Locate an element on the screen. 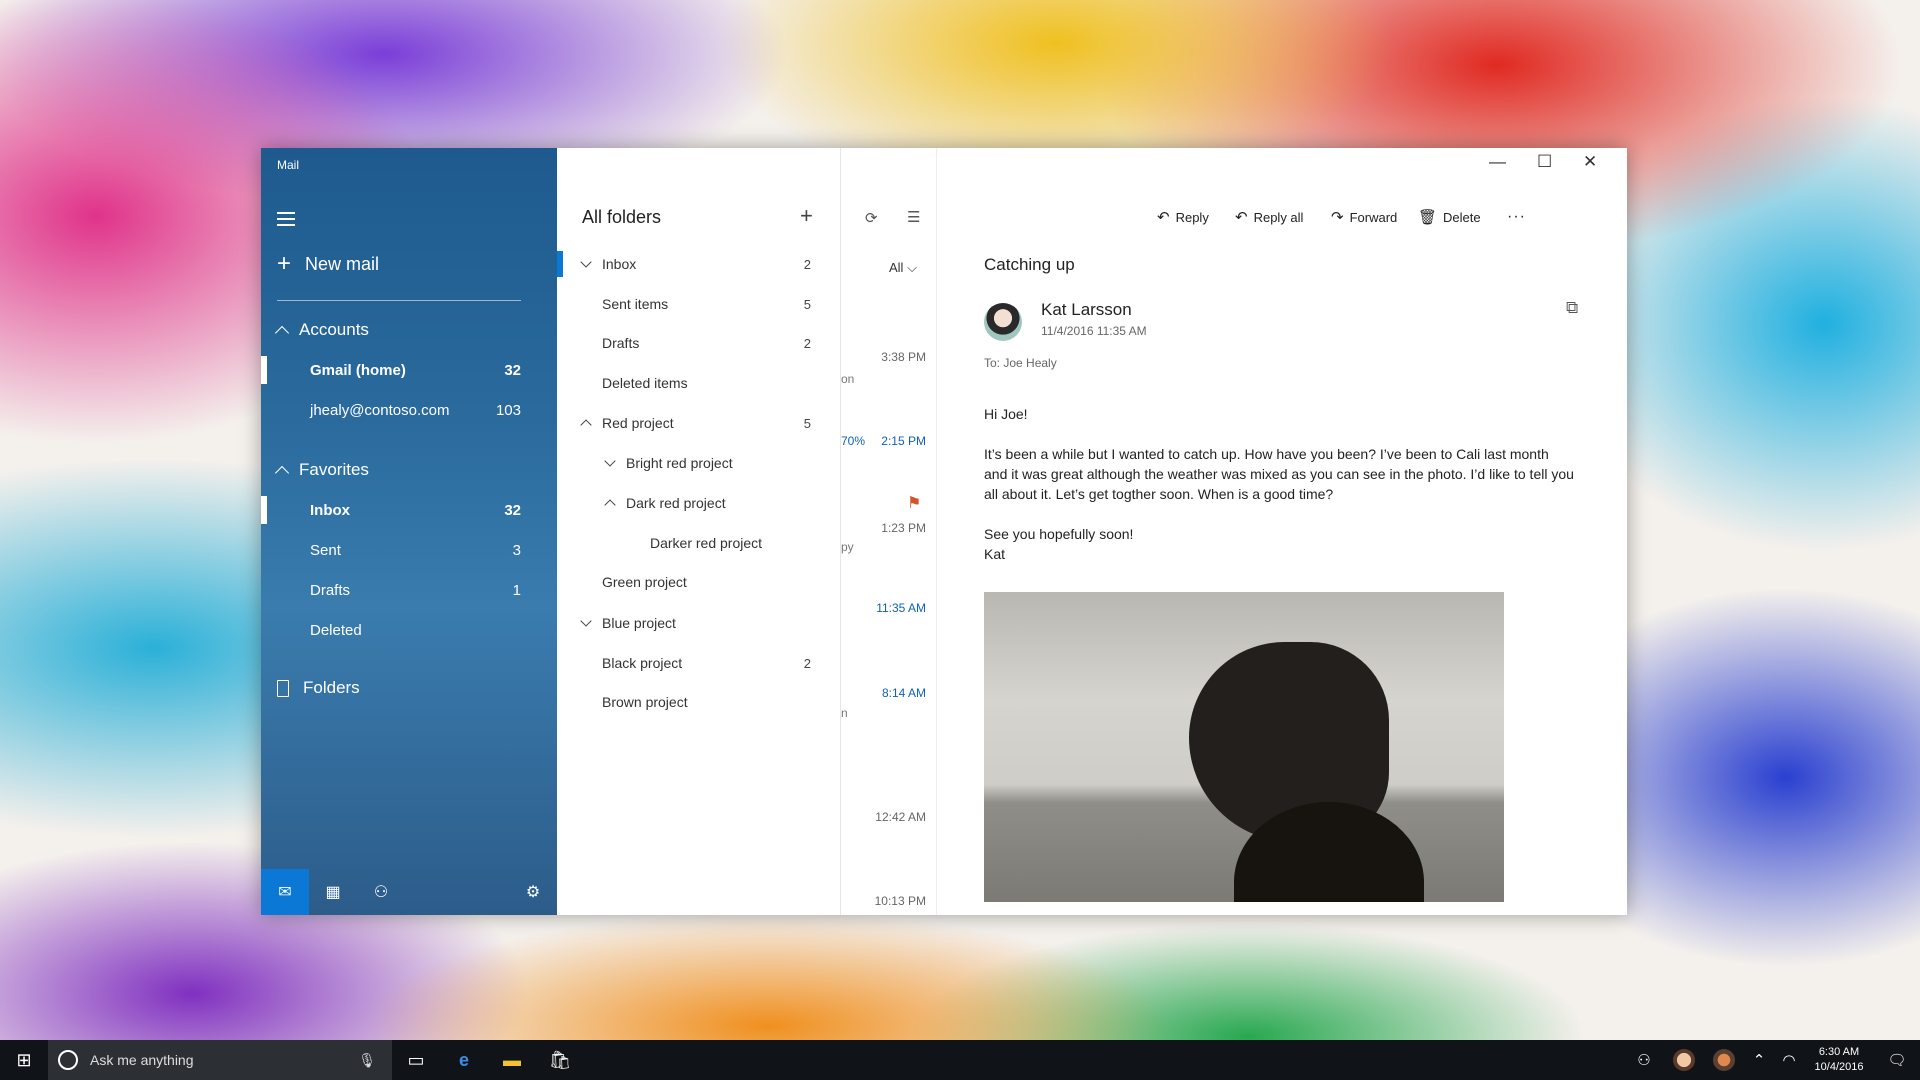  favorite-item-inbox: Inbox 32 is located at coordinates (409, 510).